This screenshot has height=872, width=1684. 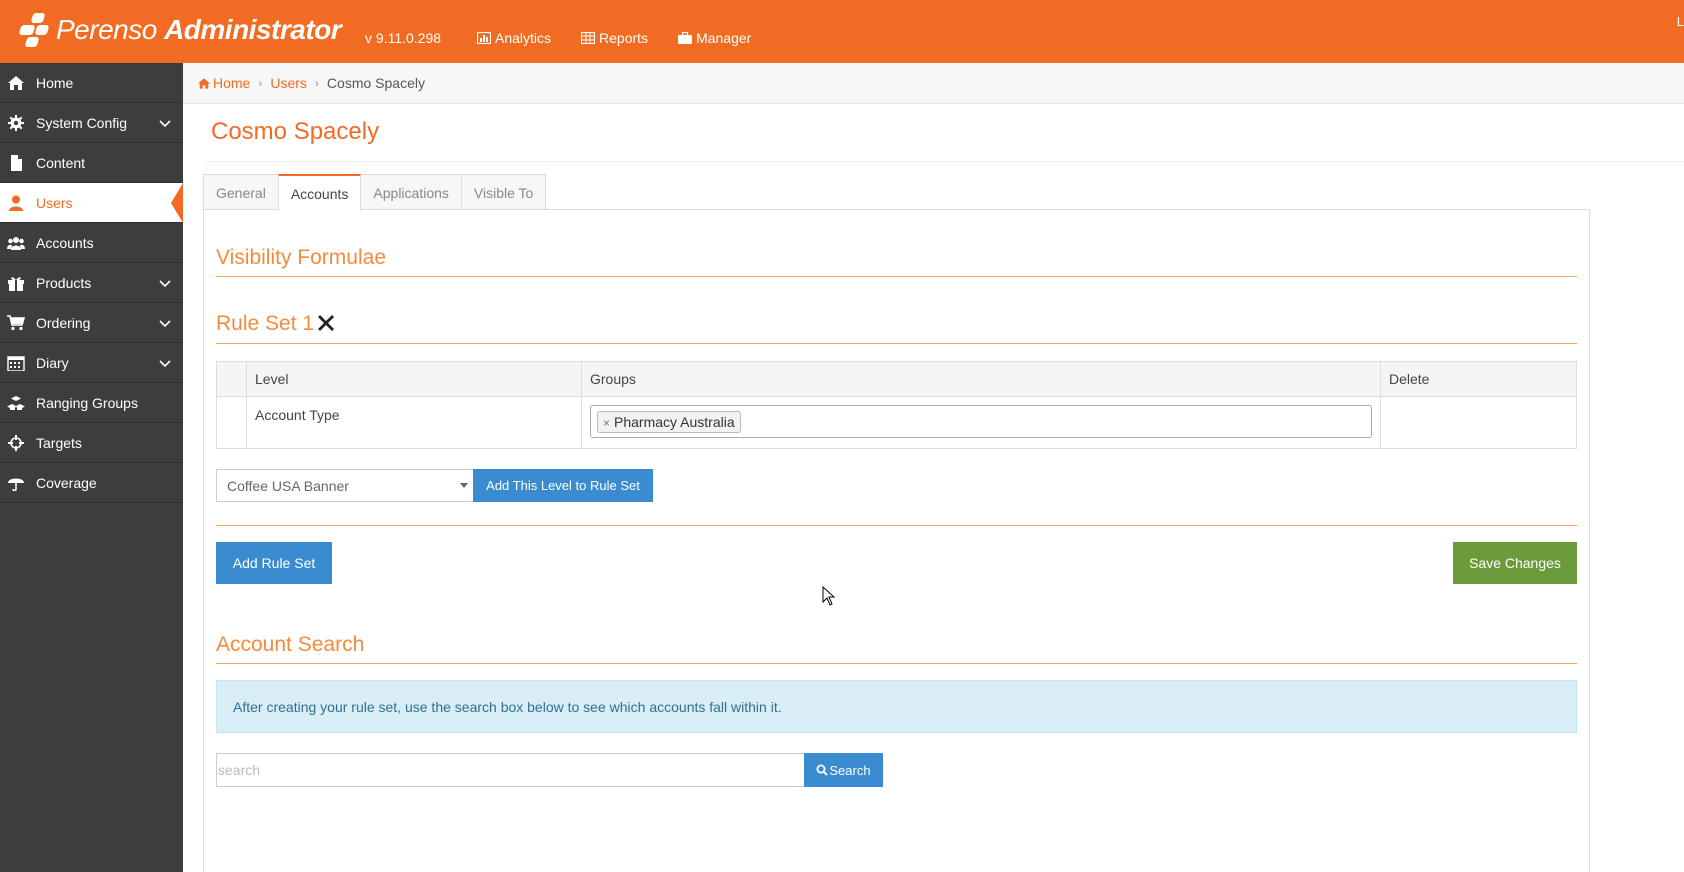 I want to click on sidebar-item-label: Ordering, so click(x=63, y=322).